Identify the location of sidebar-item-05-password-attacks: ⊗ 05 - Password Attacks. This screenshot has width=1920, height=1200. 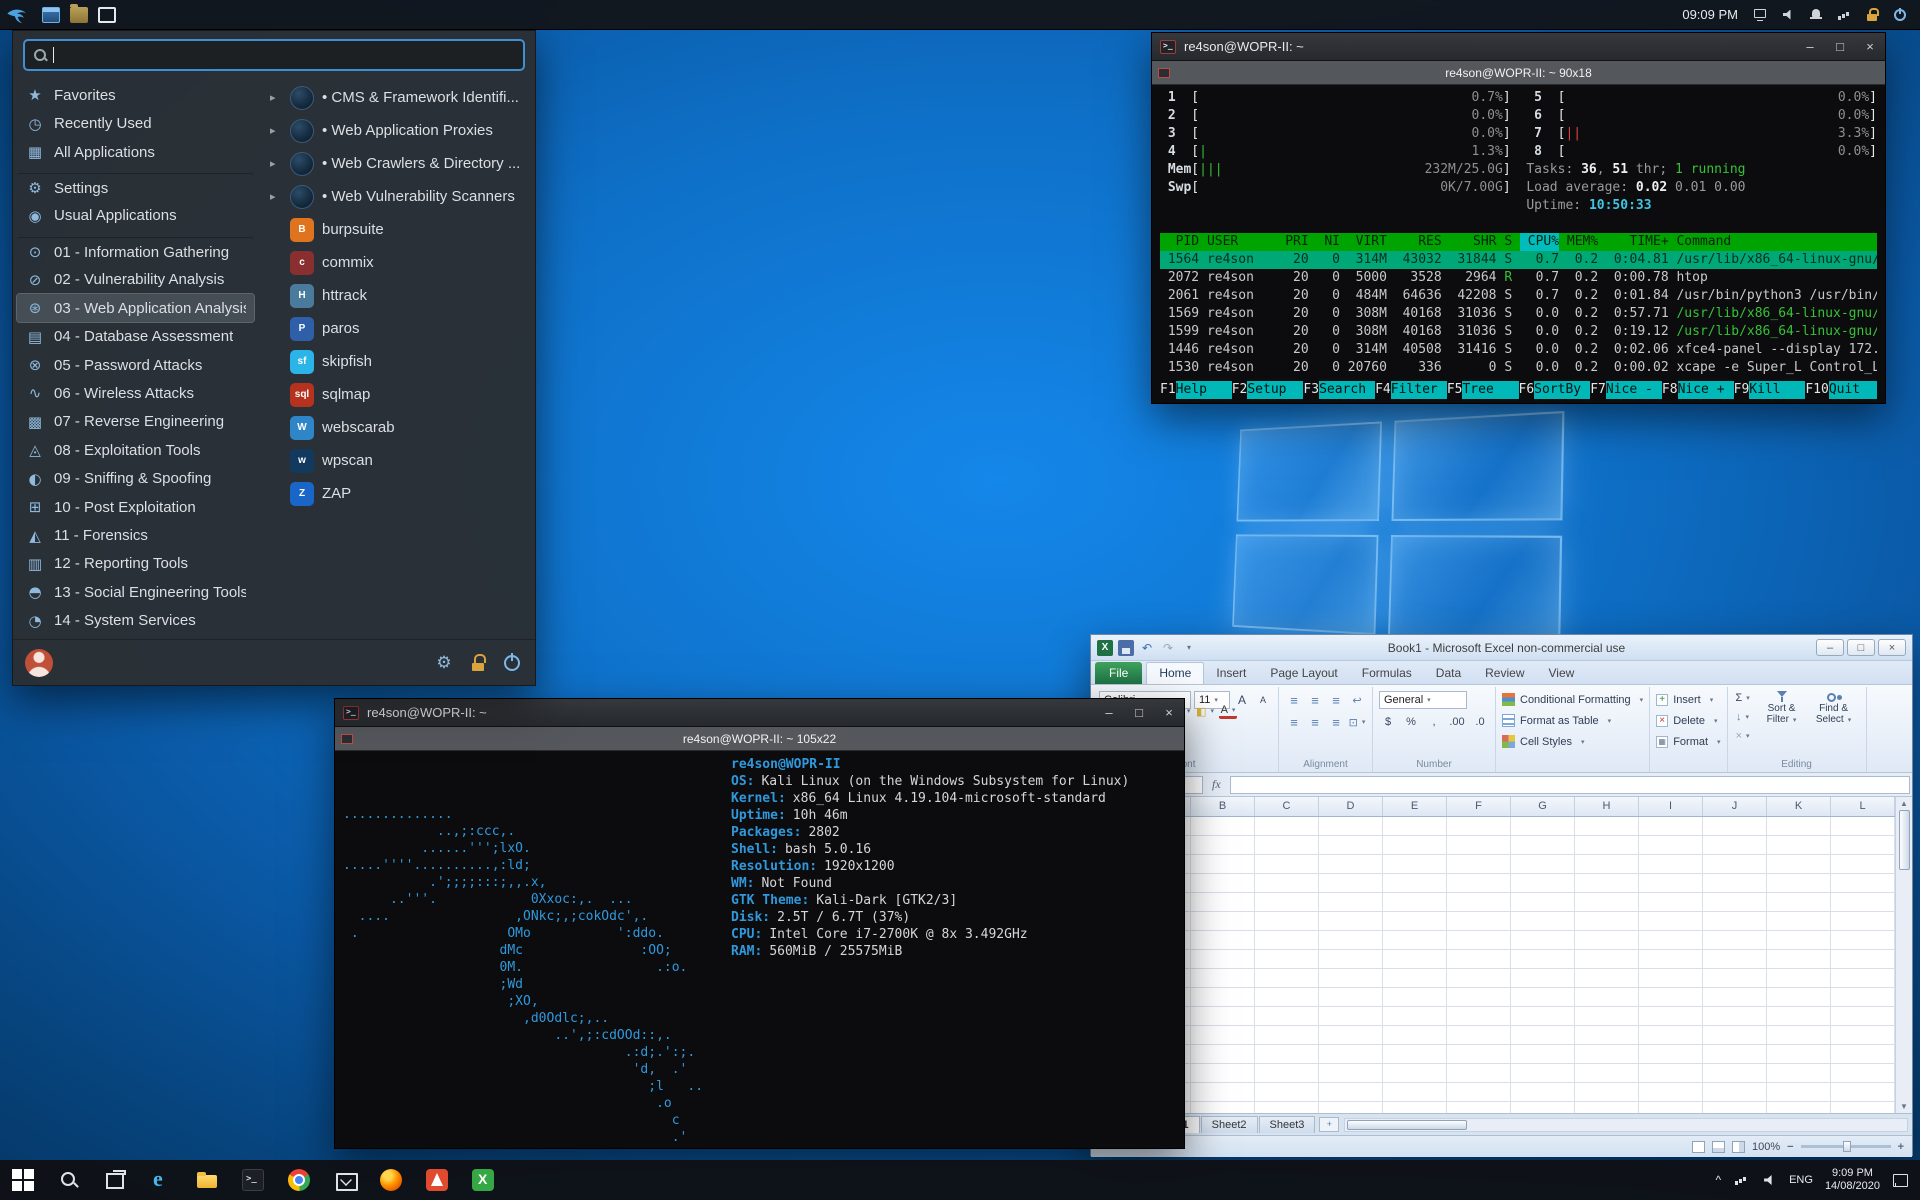
(135, 365).